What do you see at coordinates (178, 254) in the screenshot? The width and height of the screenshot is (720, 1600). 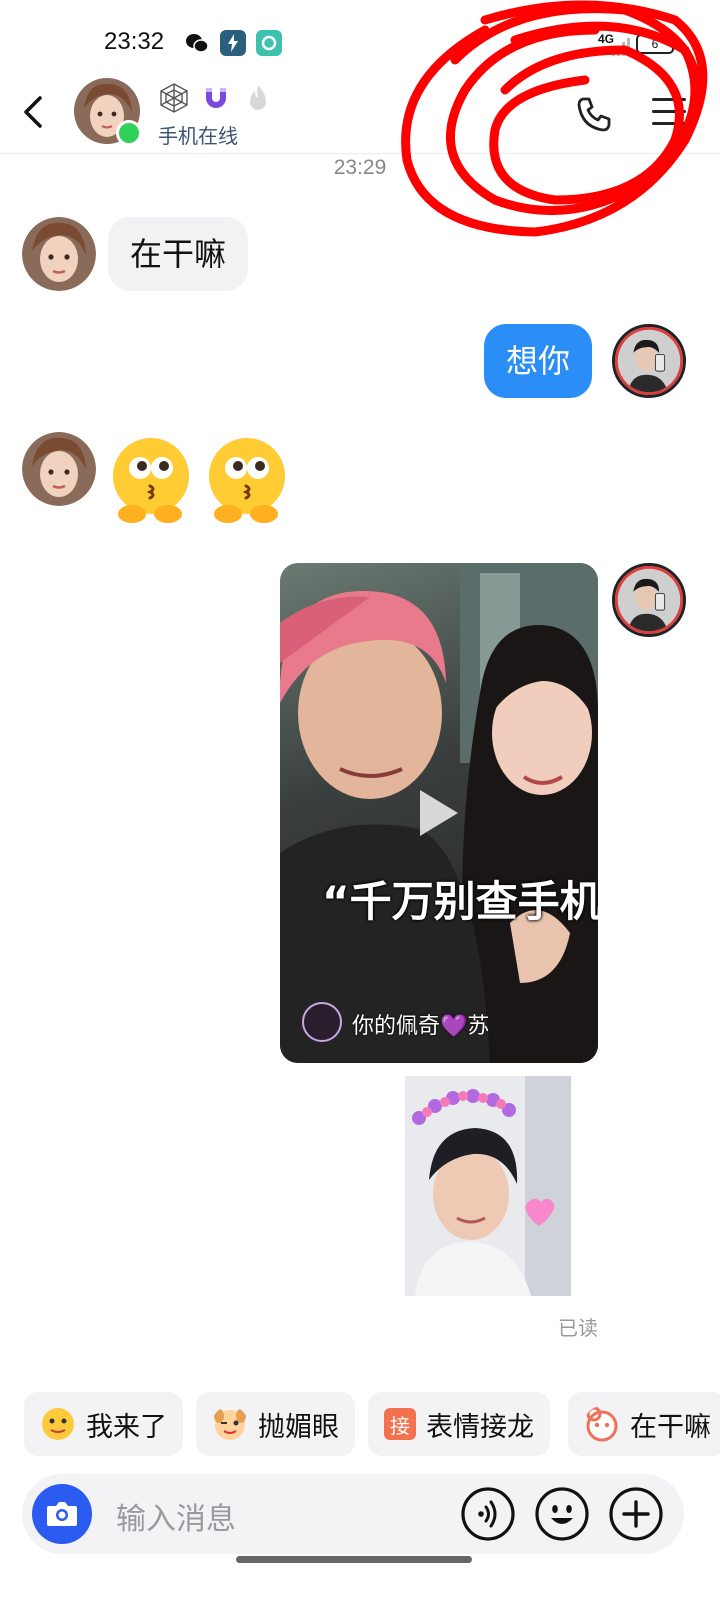 I see `message-bubble-incoming: 在干嘛` at bounding box center [178, 254].